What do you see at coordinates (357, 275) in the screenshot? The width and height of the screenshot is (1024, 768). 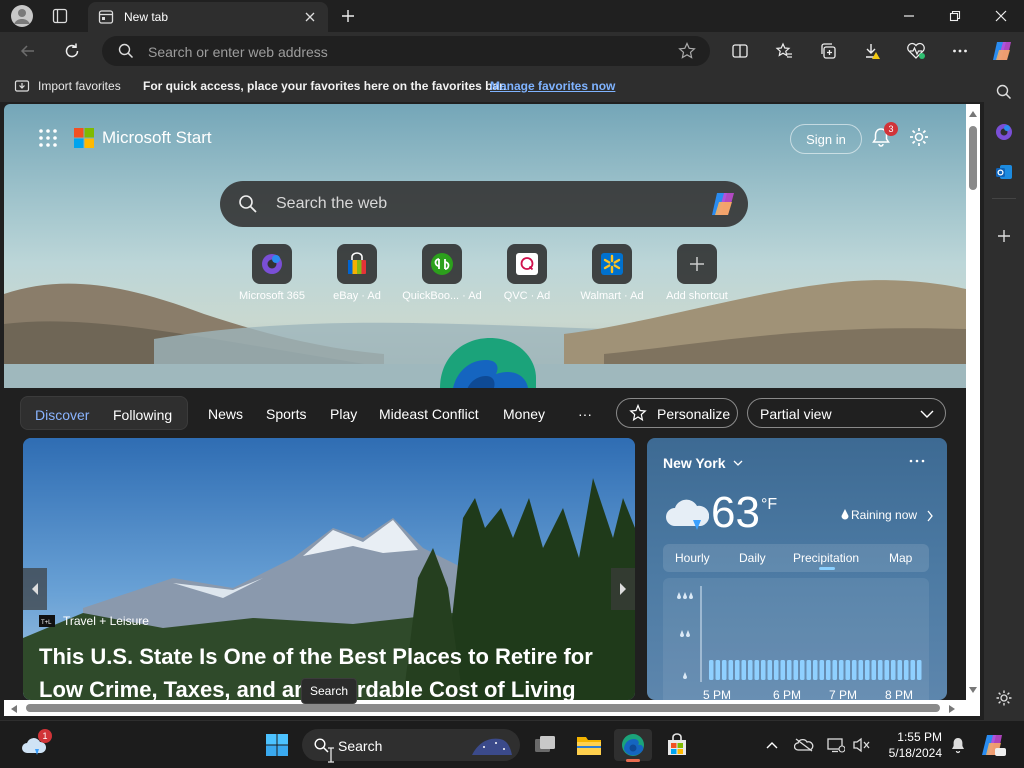 I see `shortcut-ebay: eBay · Ad` at bounding box center [357, 275].